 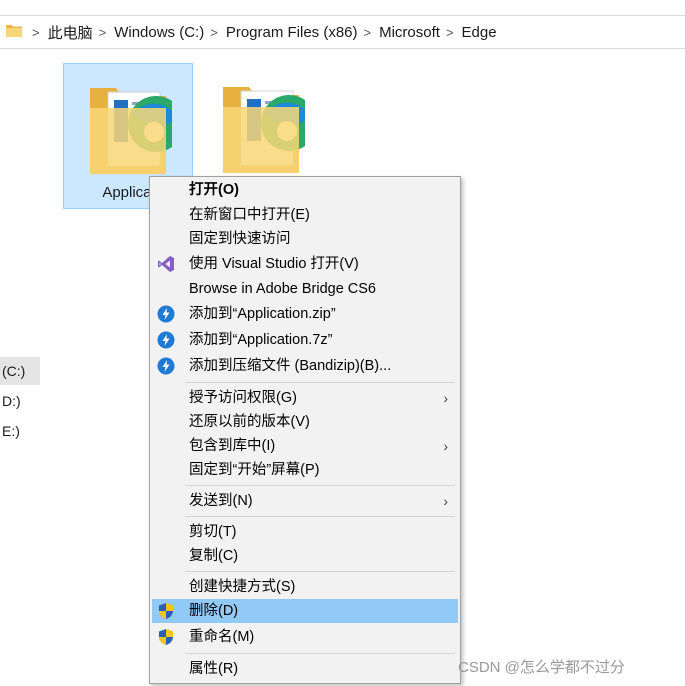 What do you see at coordinates (213, 532) in the screenshot?
I see `menu-item-label: 剪切(T)` at bounding box center [213, 532].